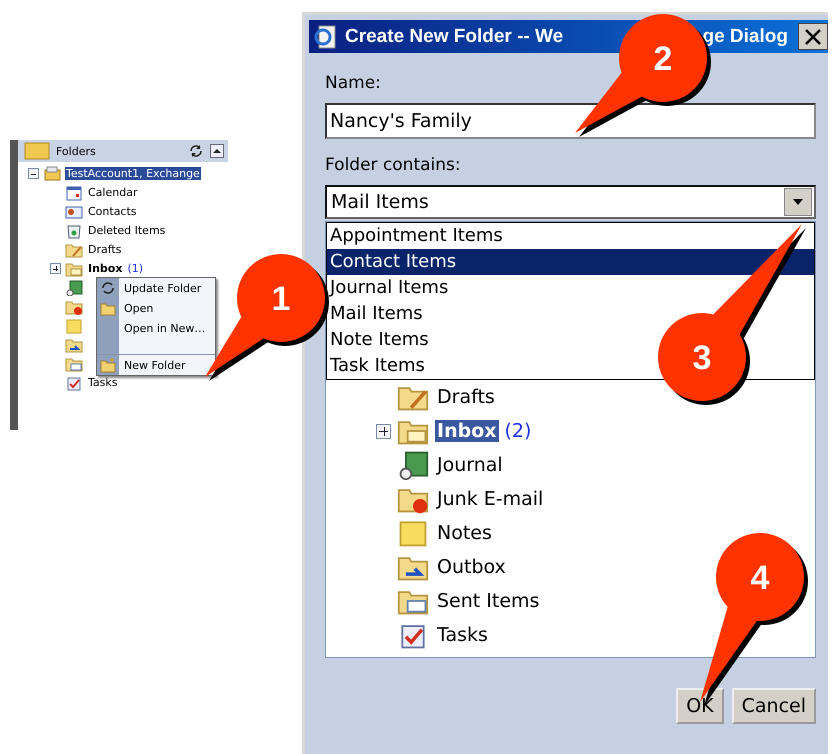 The width and height of the screenshot is (838, 754). Describe the element at coordinates (470, 465) in the screenshot. I see `folder-item: Journal` at that location.